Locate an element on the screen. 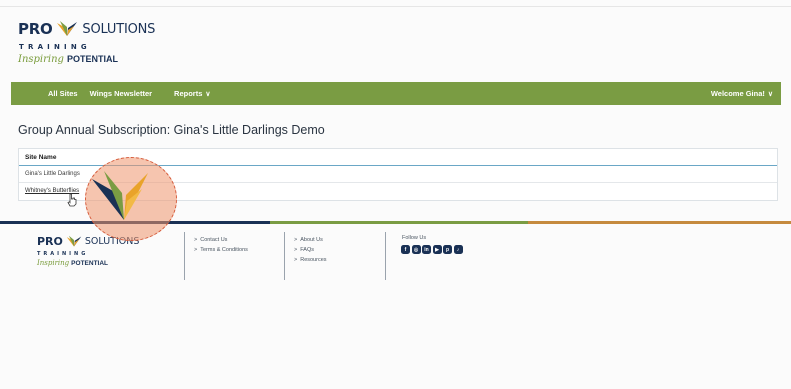 The image size is (791, 389). logo-wordmark: PRO SOLUTIONS is located at coordinates (86, 29).